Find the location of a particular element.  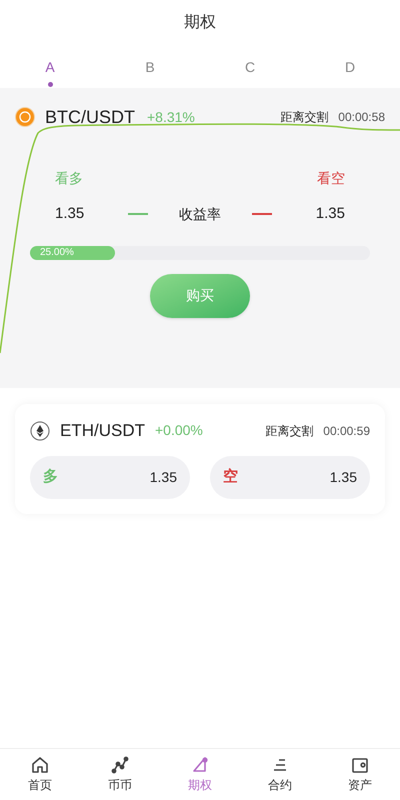

long-button: 多 1.35 is located at coordinates (110, 477).